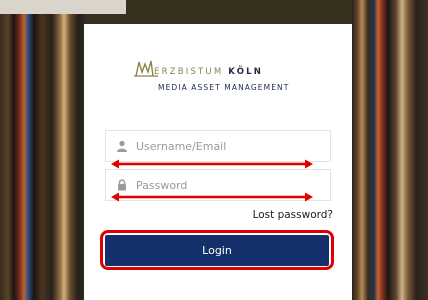 The width and height of the screenshot is (428, 300). Describe the element at coordinates (246, 72) in the screenshot. I see `logo-brand-suffix: KÖLN` at that location.